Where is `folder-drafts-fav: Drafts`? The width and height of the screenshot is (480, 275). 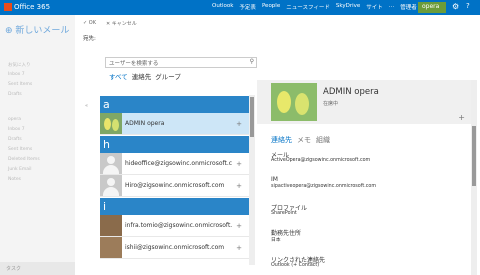 folder-drafts-fav: Drafts is located at coordinates (15, 94).